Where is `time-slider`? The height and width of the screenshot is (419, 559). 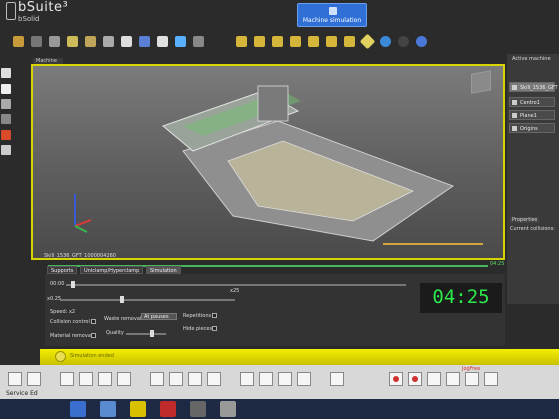
time-slider is located at coordinates (236, 285).